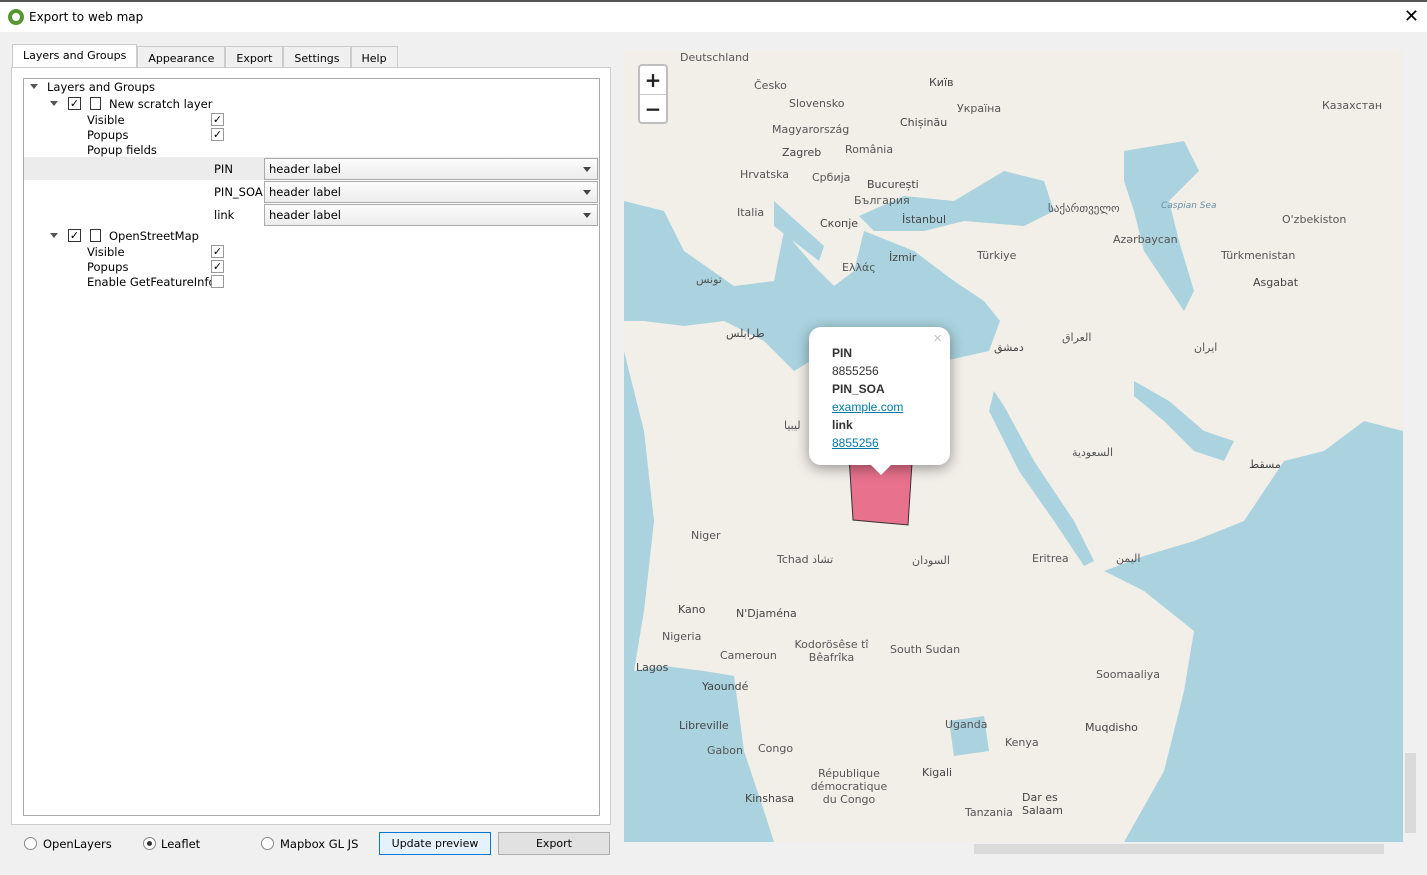 This screenshot has width=1427, height=875. I want to click on leaflet-radio, so click(149, 843).